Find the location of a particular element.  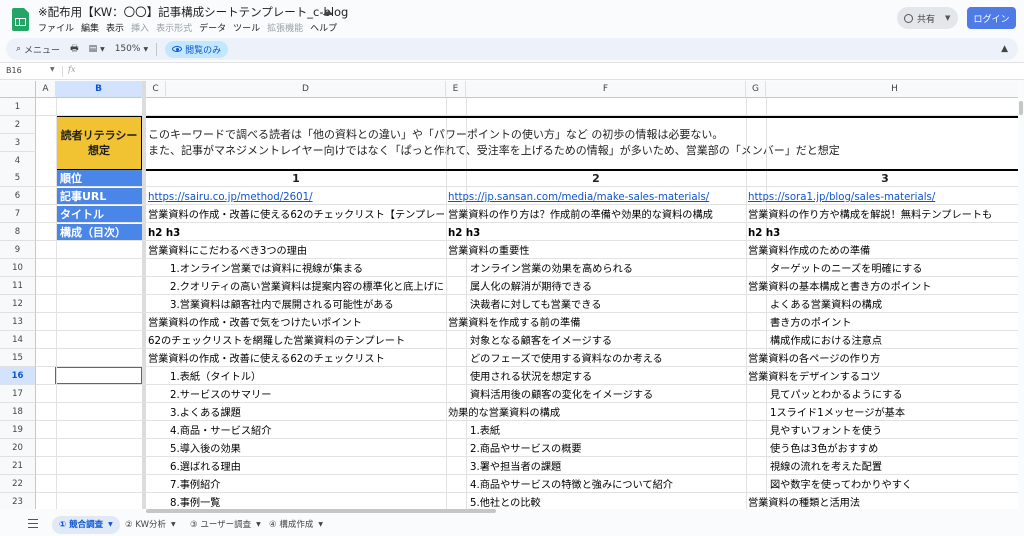

column-header: H is located at coordinates (892, 89).